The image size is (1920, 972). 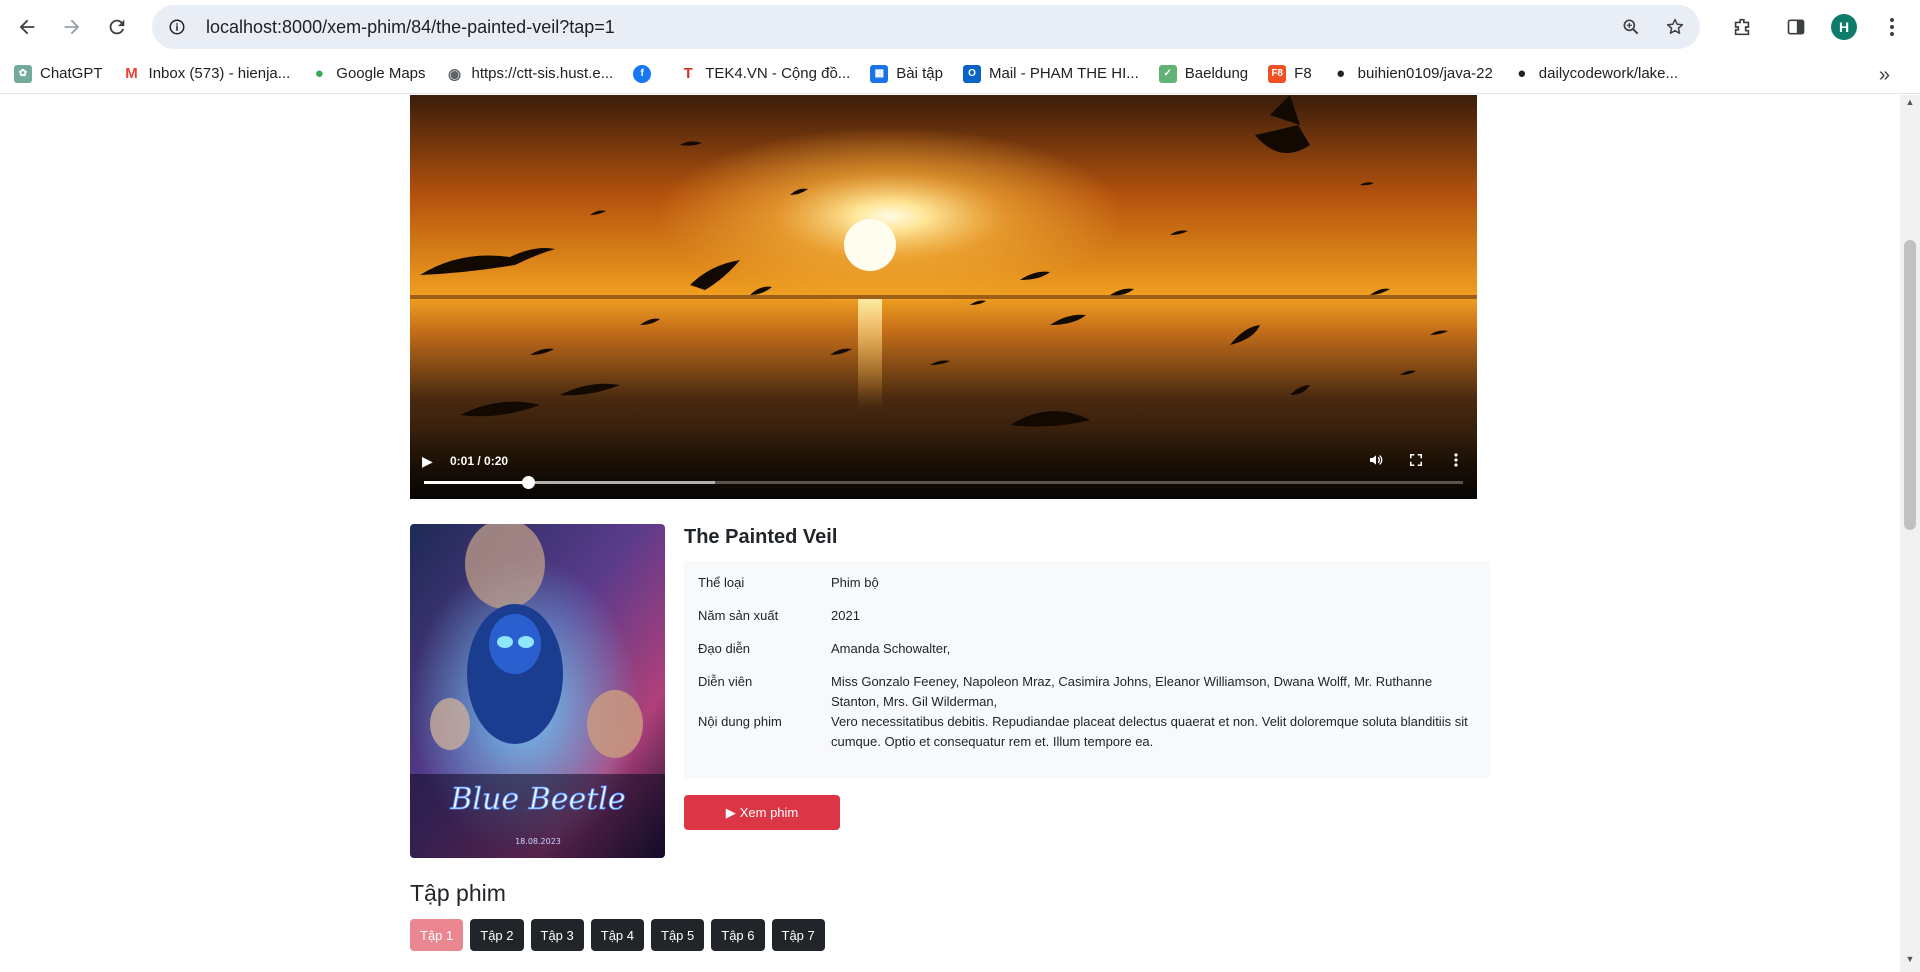 I want to click on f8-icon: F8, so click(x=1277, y=73).